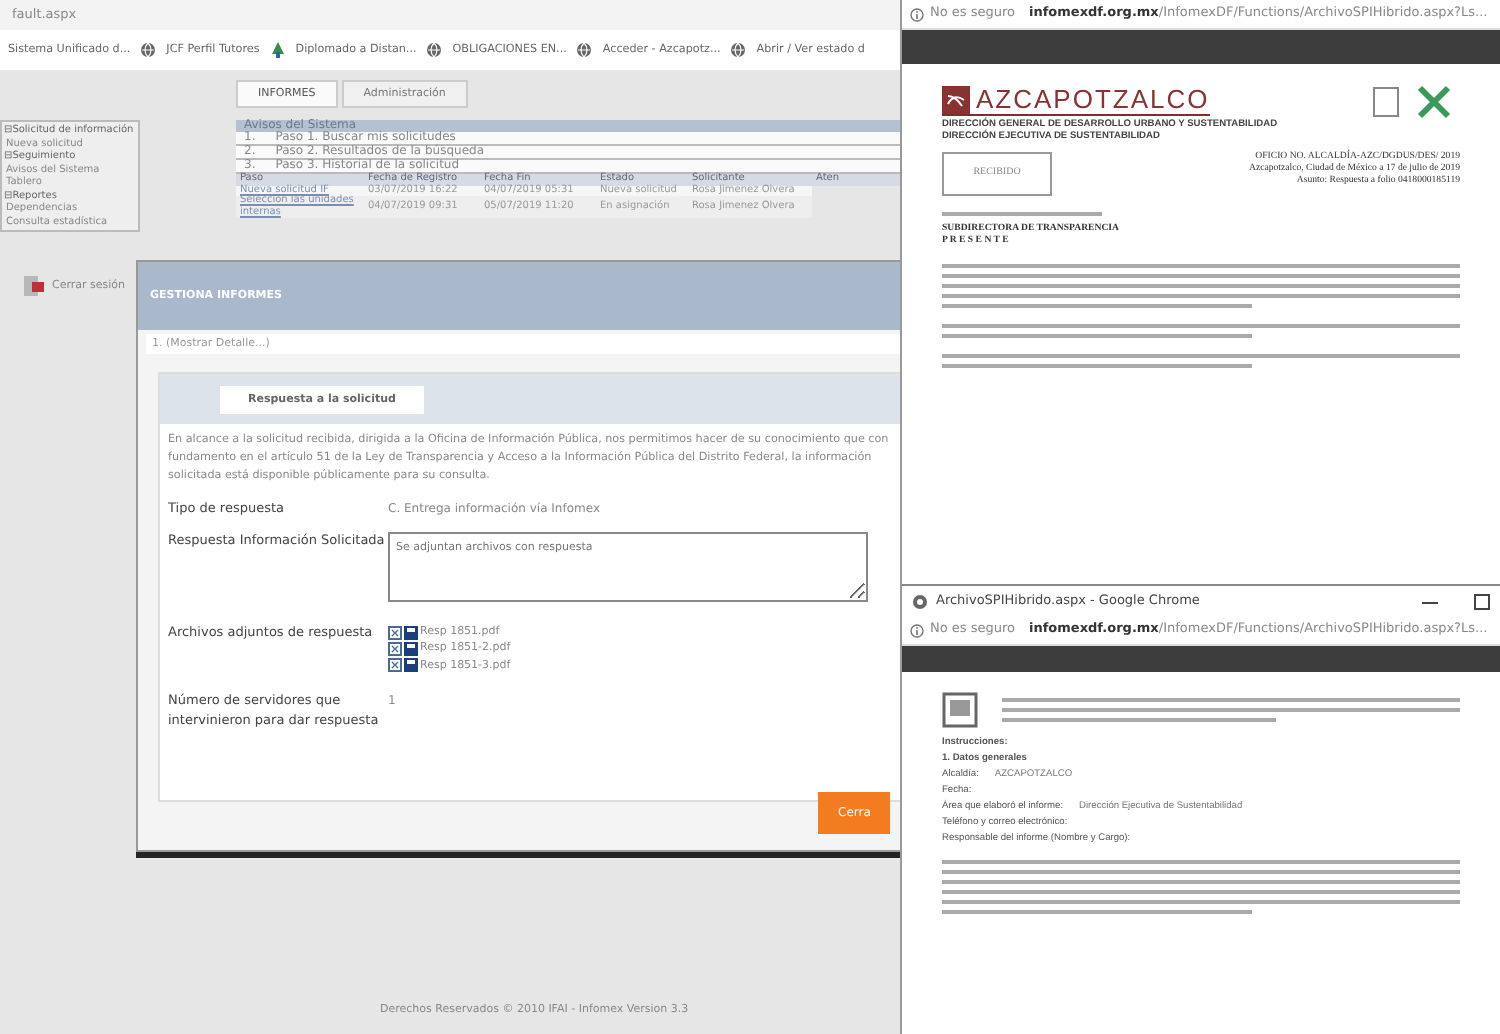 The image size is (1500, 1034). What do you see at coordinates (34, 286) in the screenshot?
I see `door-icon` at bounding box center [34, 286].